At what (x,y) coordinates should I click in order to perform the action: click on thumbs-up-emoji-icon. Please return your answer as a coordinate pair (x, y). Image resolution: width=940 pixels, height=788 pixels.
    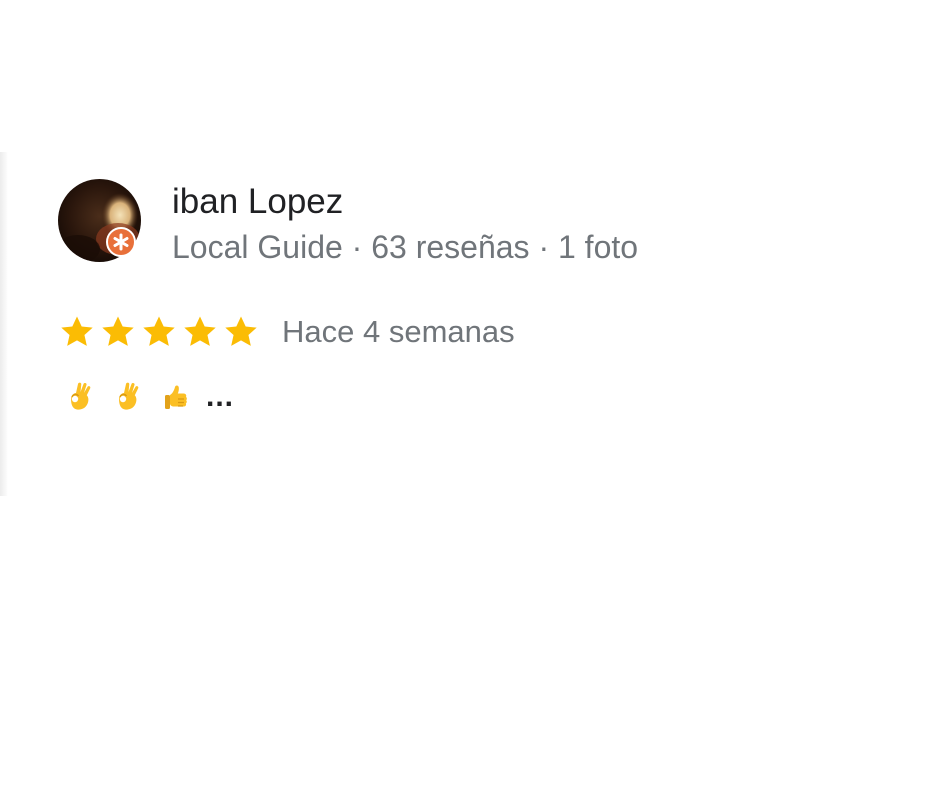
    Looking at the image, I should click on (177, 397).